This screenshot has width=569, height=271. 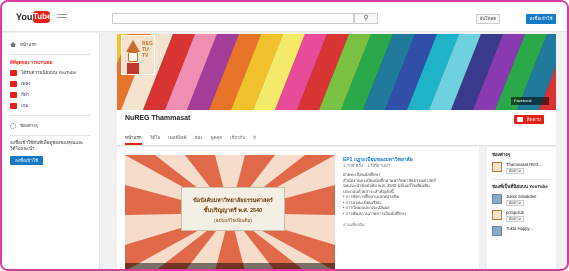 What do you see at coordinates (133, 57) in the screenshot?
I see `avatar-face-shape` at bounding box center [133, 57].